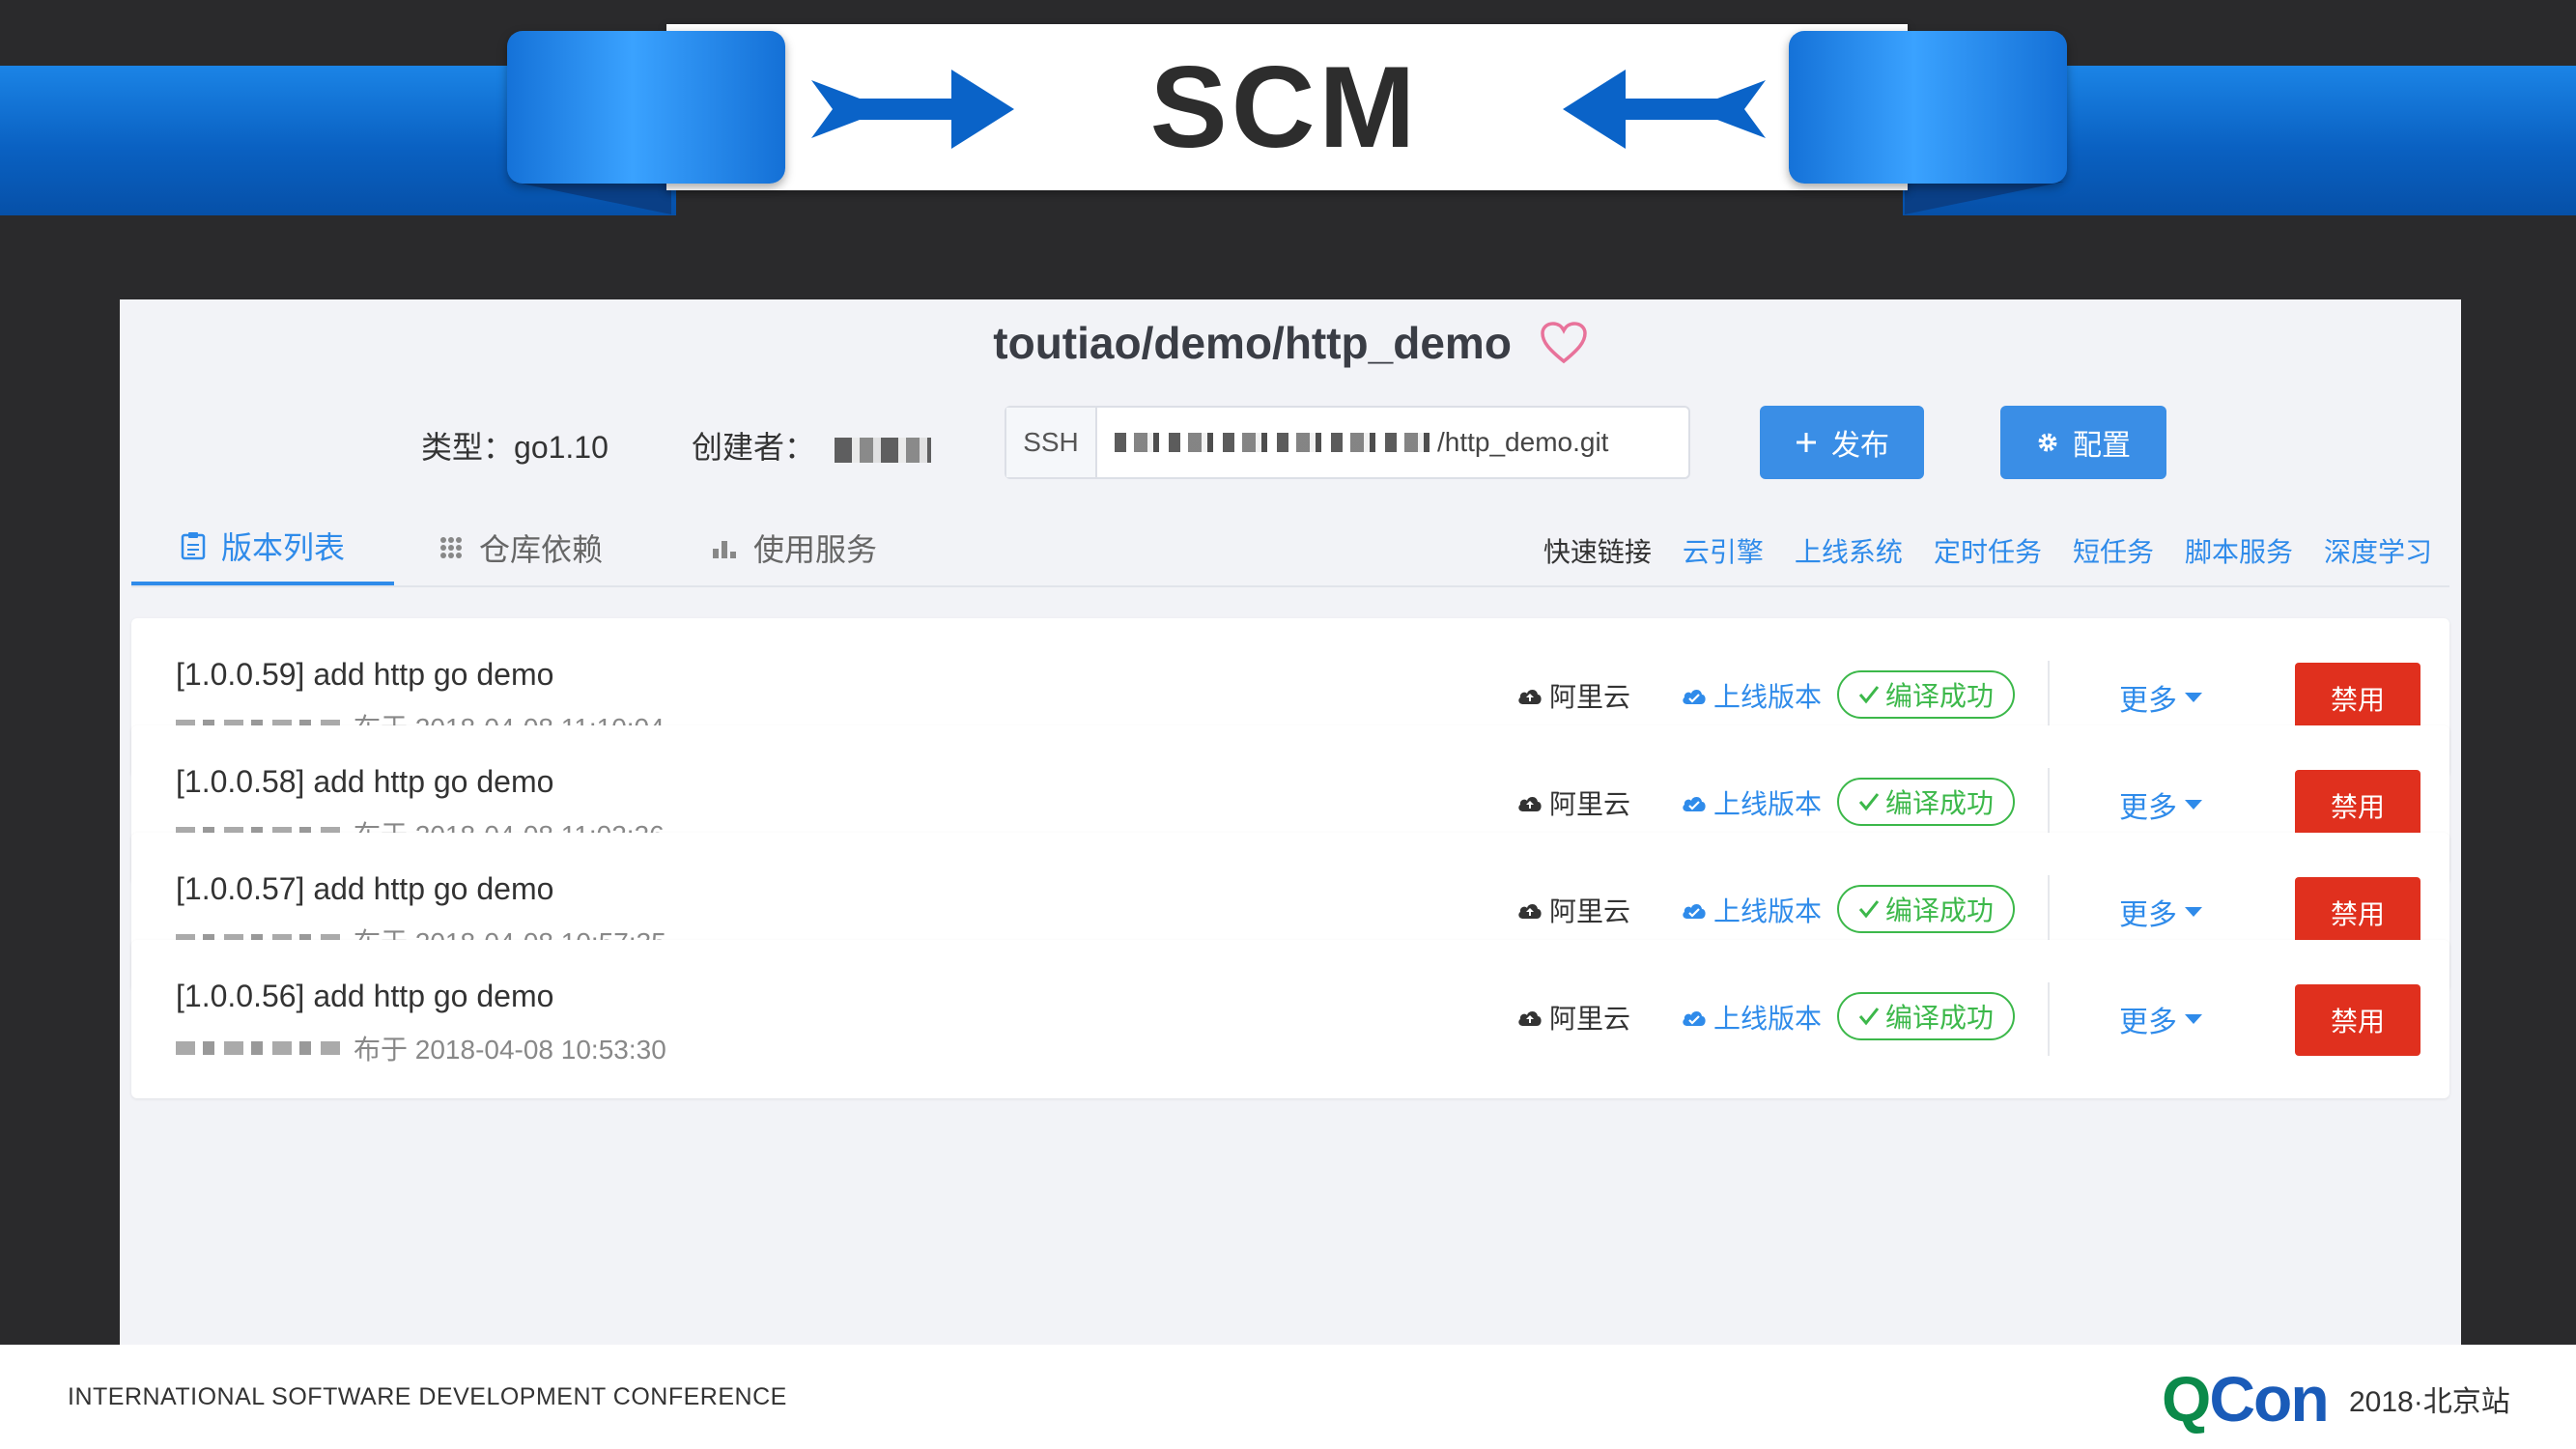 The image size is (2576, 1449). What do you see at coordinates (1284, 107) in the screenshot?
I see `banner-title: SCM` at bounding box center [1284, 107].